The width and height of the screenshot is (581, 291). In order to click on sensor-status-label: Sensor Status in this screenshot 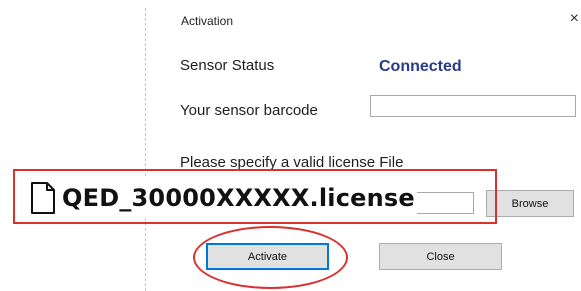, I will do `click(227, 65)`.